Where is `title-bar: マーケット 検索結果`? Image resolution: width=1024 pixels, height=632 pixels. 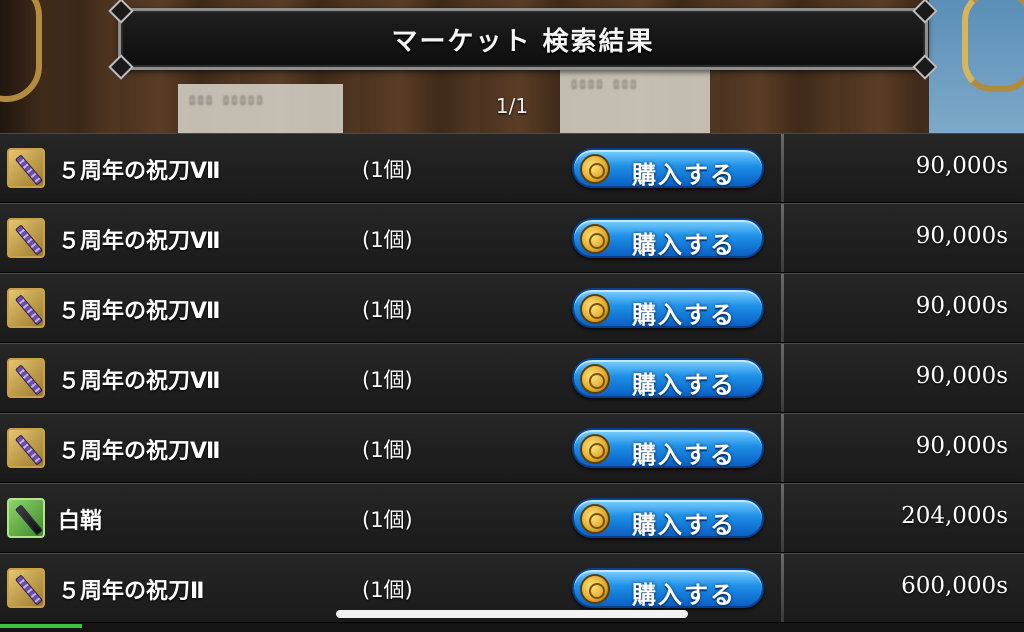 title-bar: マーケット 検索結果 is located at coordinates (523, 40).